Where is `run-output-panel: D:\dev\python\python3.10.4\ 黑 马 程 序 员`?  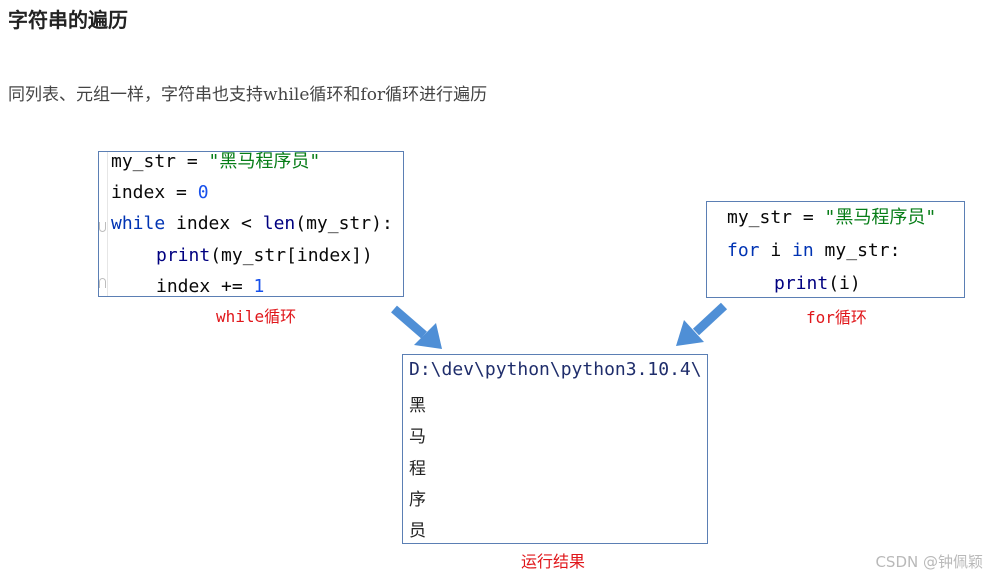 run-output-panel: D:\dev\python\python3.10.4\ 黑 马 程 序 员 is located at coordinates (555, 449).